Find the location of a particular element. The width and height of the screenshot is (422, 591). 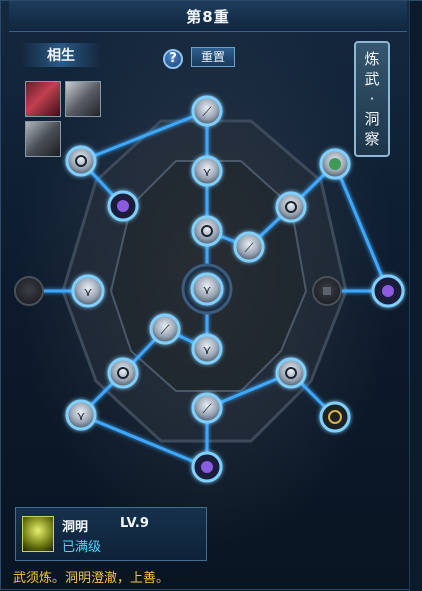

side-button-char-4: 洞 is located at coordinates (372, 119).